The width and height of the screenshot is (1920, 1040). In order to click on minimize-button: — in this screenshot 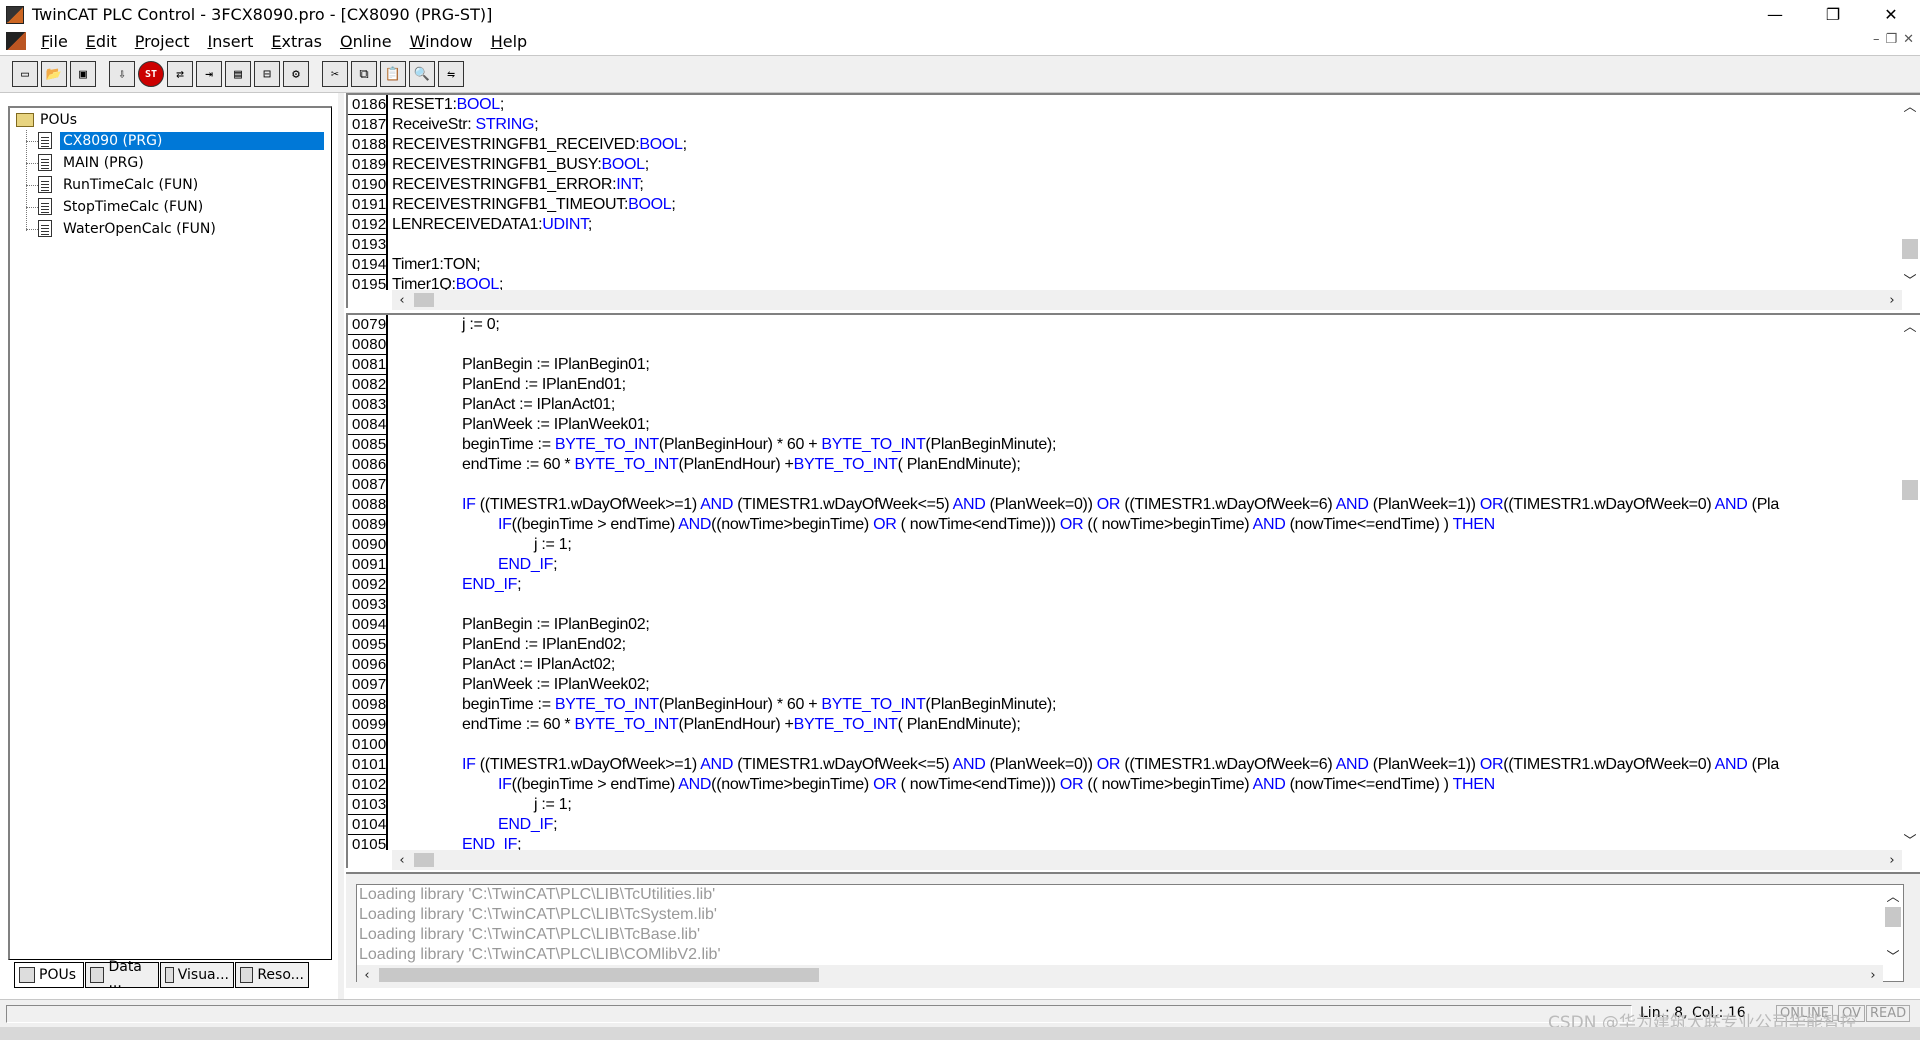, I will do `click(1775, 14)`.